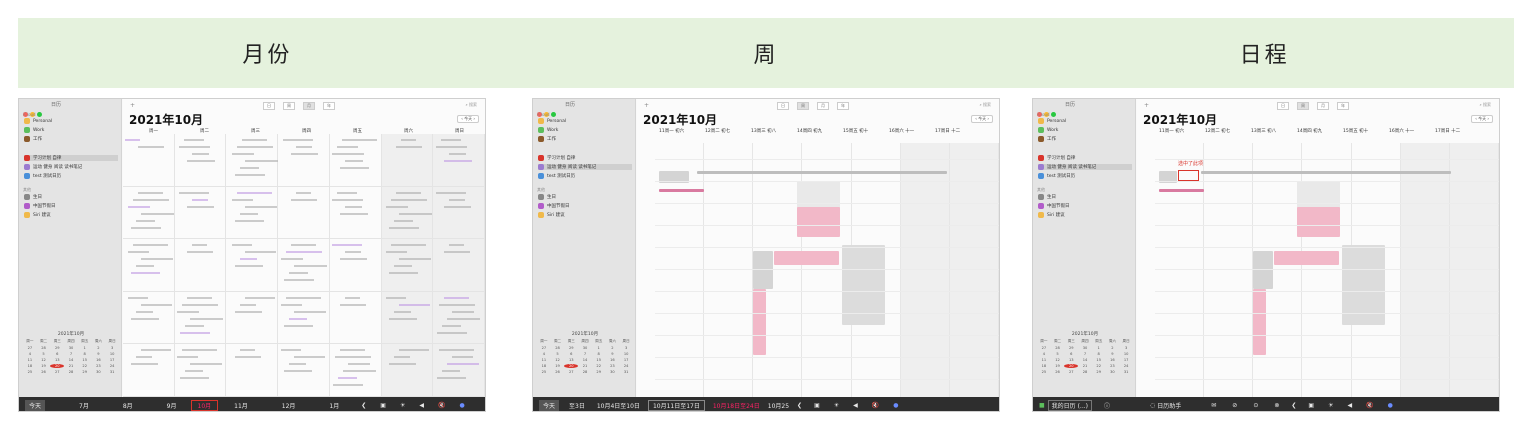 The image size is (1532, 434). Describe the element at coordinates (1085, 360) in the screenshot. I see `mini-day: 14` at that location.